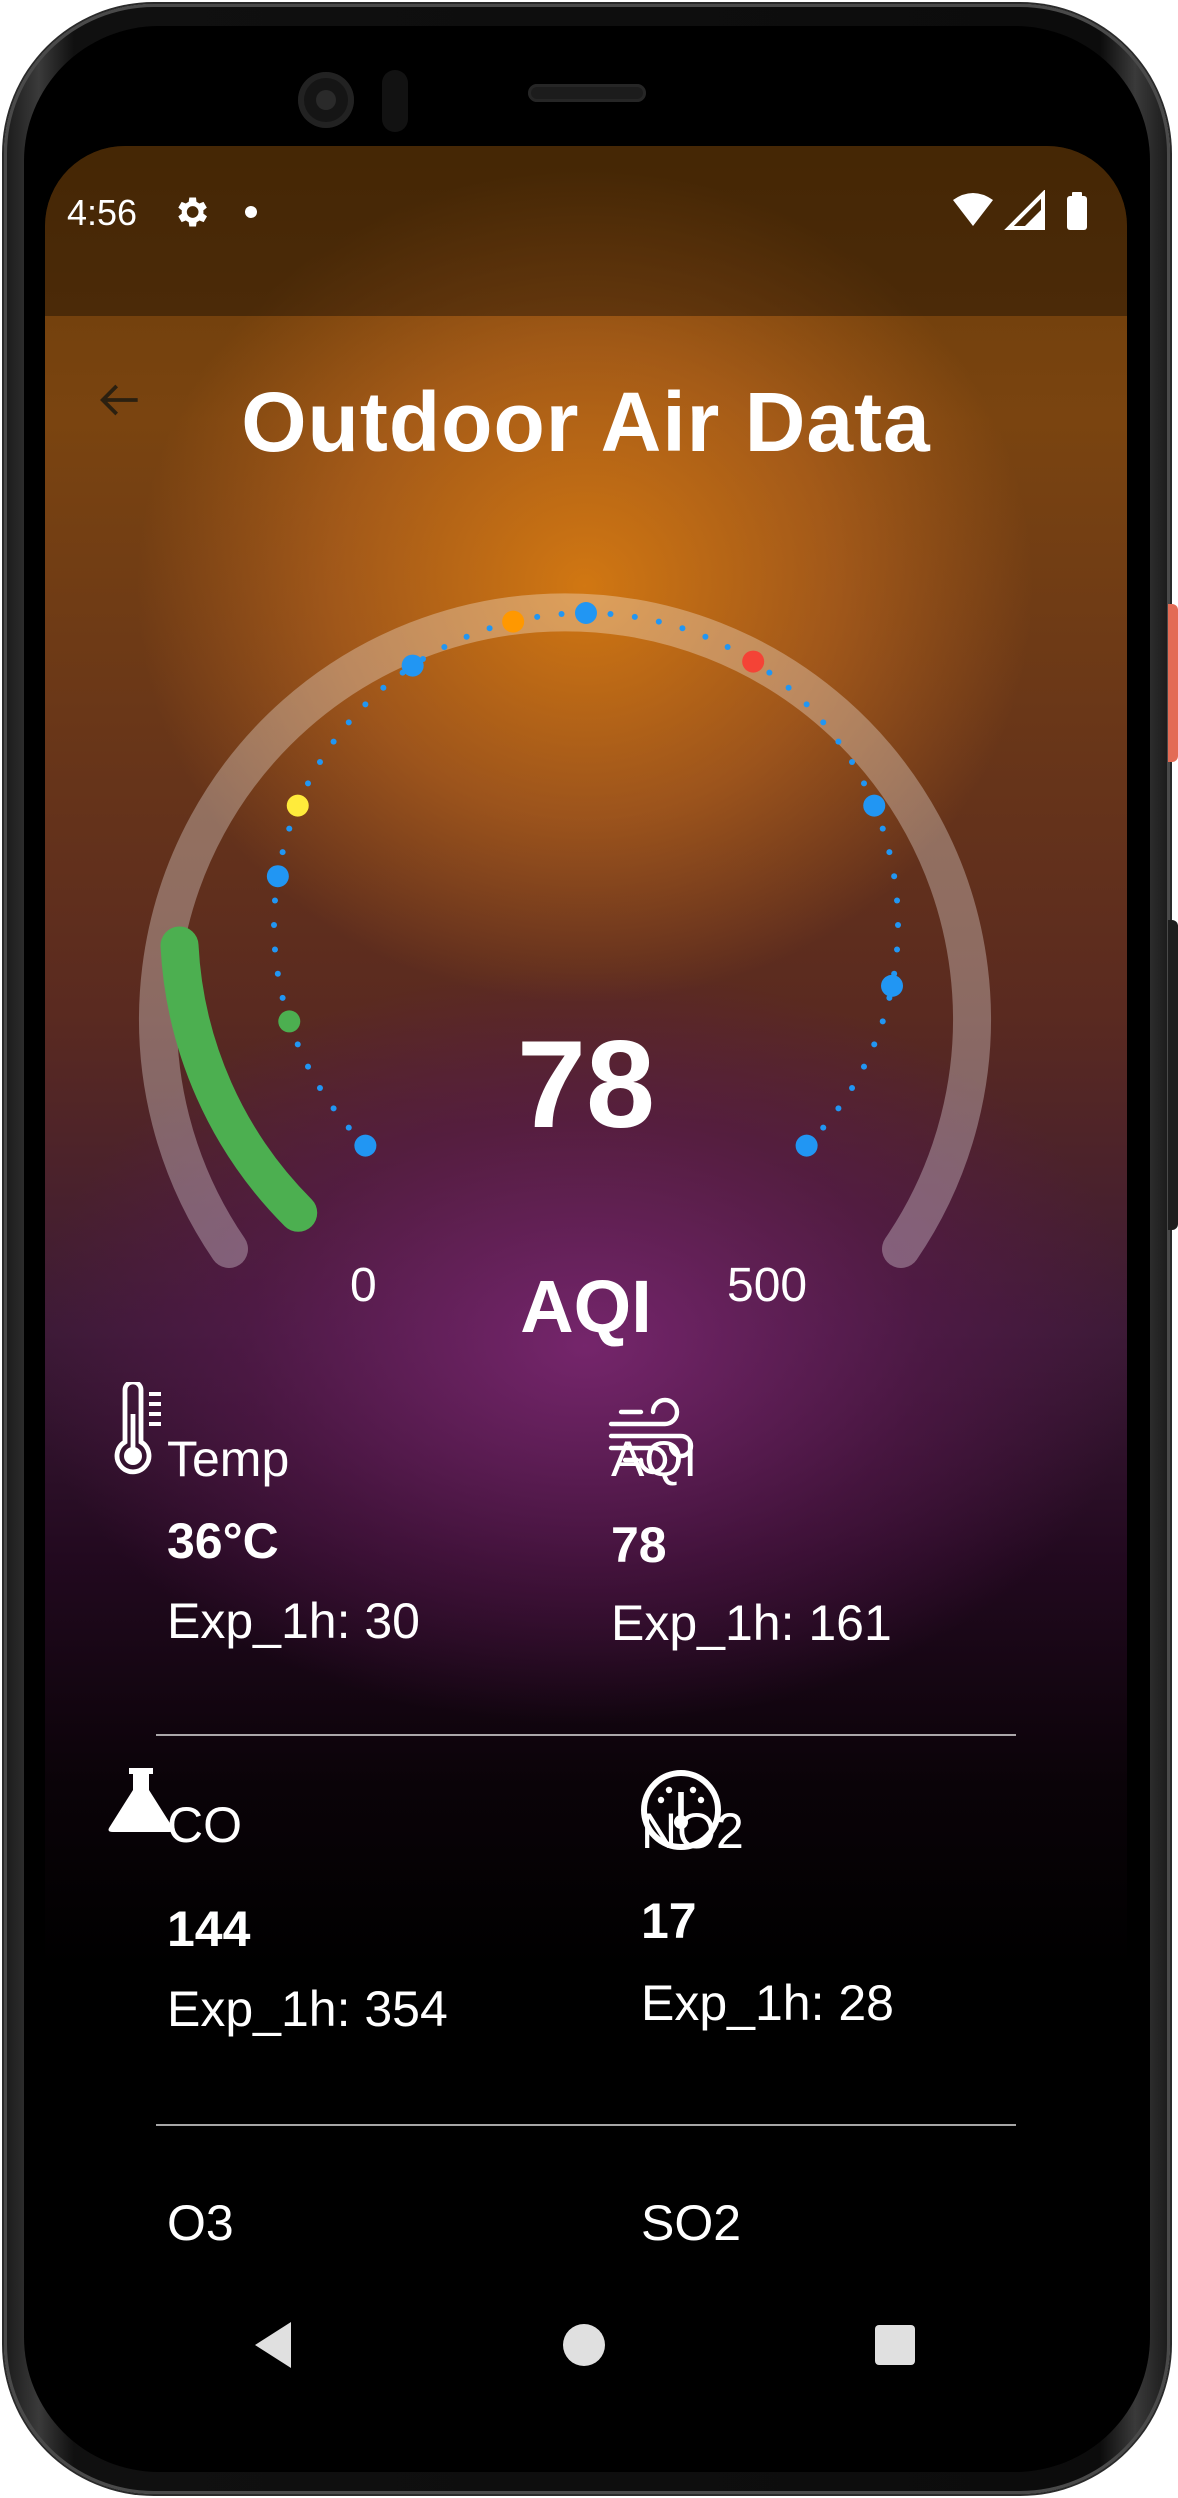  What do you see at coordinates (895, 2345) in the screenshot?
I see `nav-recents-icon` at bounding box center [895, 2345].